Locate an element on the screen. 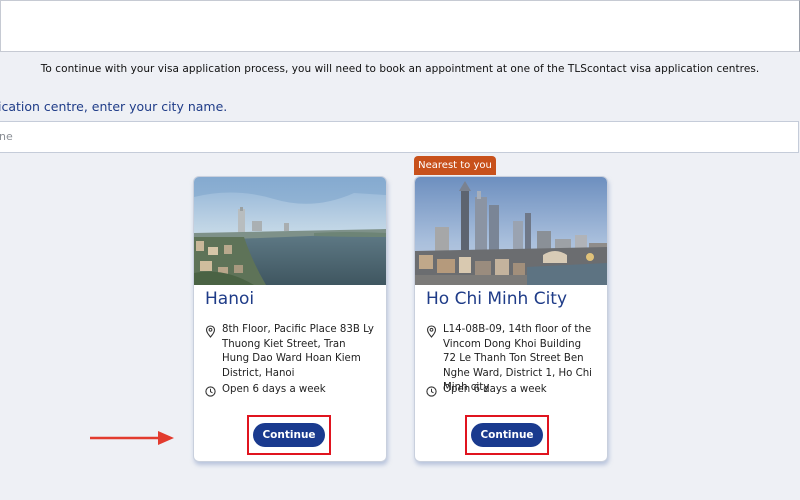 The image size is (800, 500). nearest-badge: Nearest to you is located at coordinates (455, 165).